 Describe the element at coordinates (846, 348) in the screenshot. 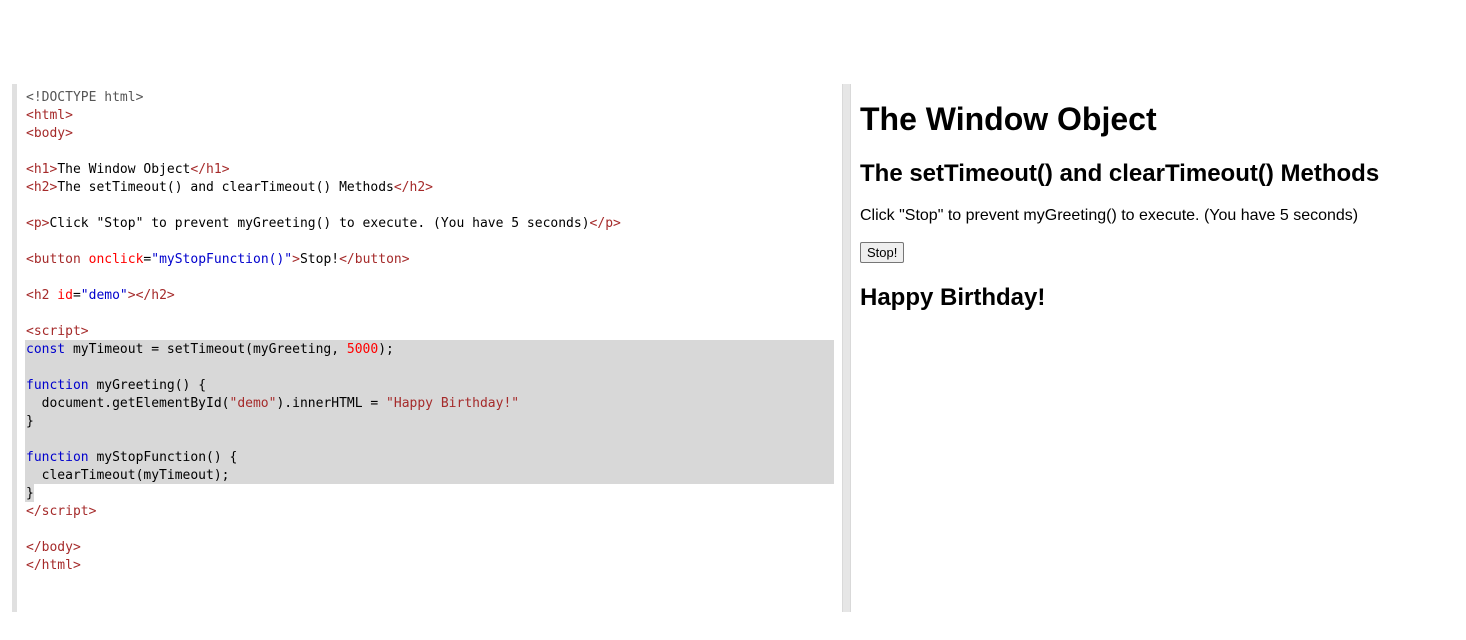

I see `pane-splitter` at that location.